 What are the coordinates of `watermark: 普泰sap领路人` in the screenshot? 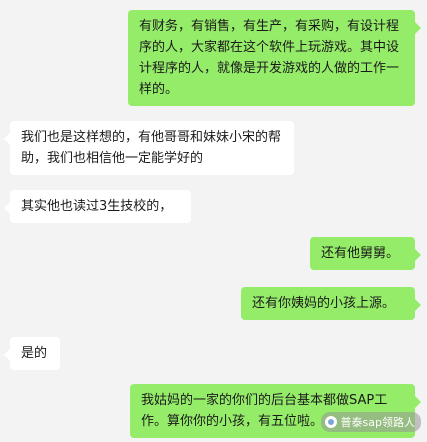 It's located at (370, 422).